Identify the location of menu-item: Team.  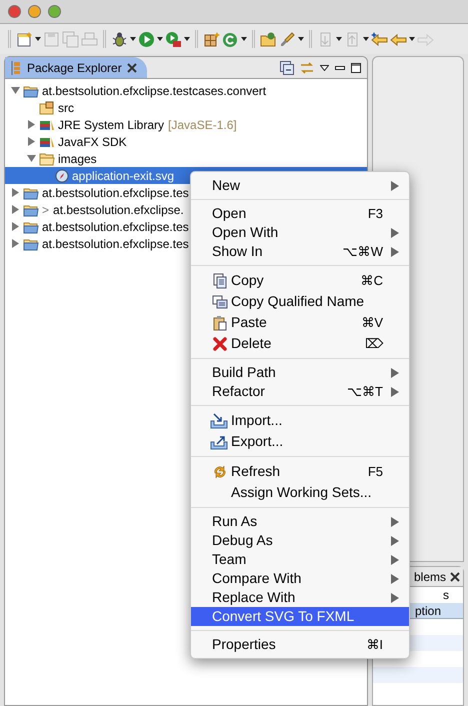
(300, 559).